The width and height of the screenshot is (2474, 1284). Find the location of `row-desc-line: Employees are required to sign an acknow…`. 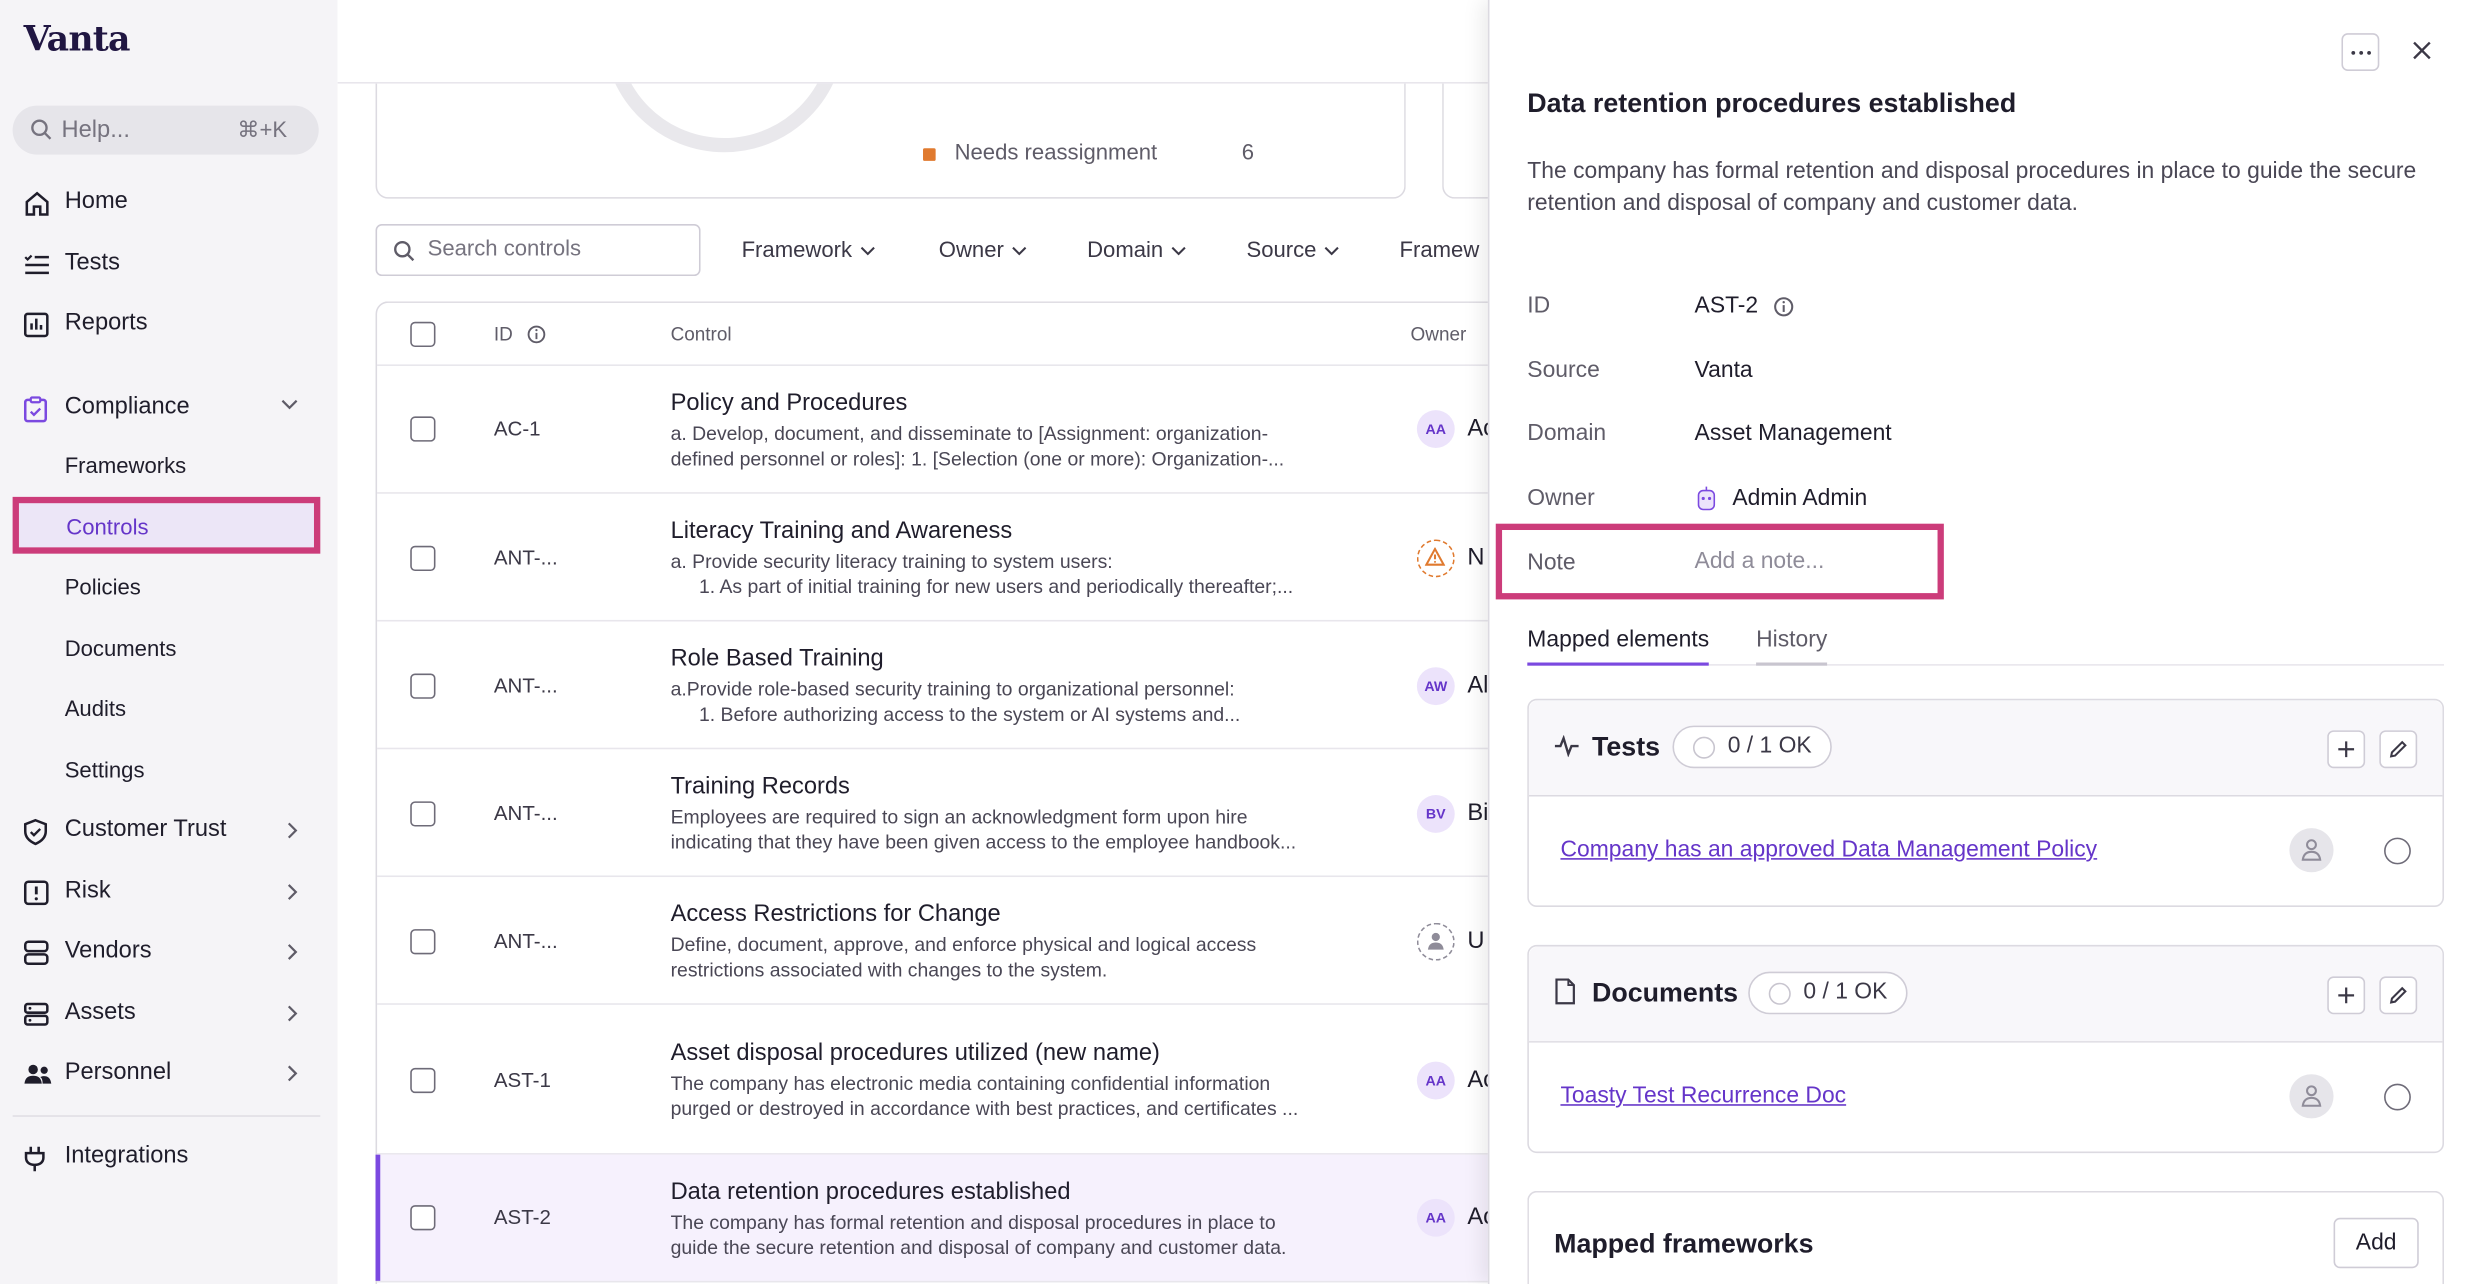

row-desc-line: Employees are required to sign an acknow… is located at coordinates (959, 817).